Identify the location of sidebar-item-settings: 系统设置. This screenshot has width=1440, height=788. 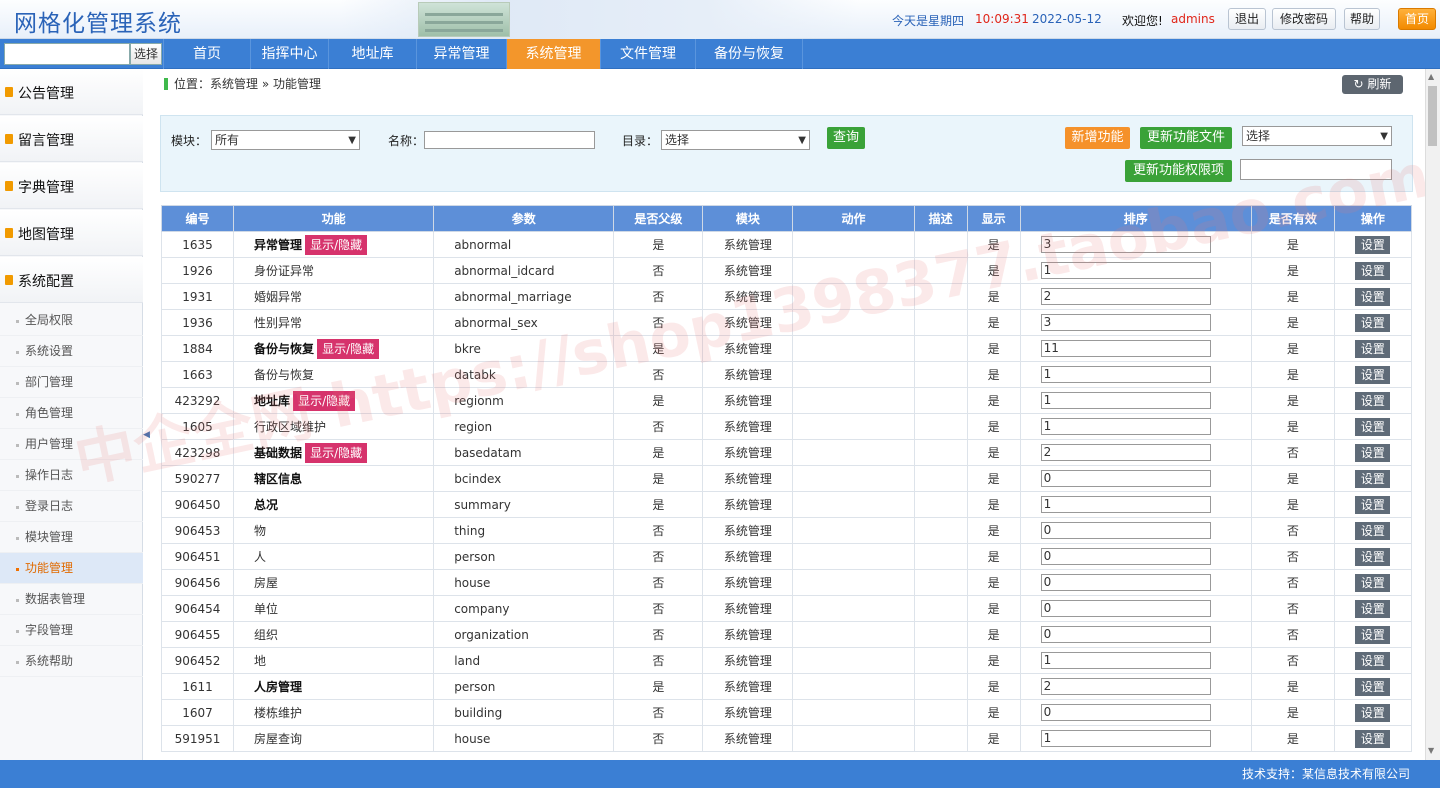
(71, 351).